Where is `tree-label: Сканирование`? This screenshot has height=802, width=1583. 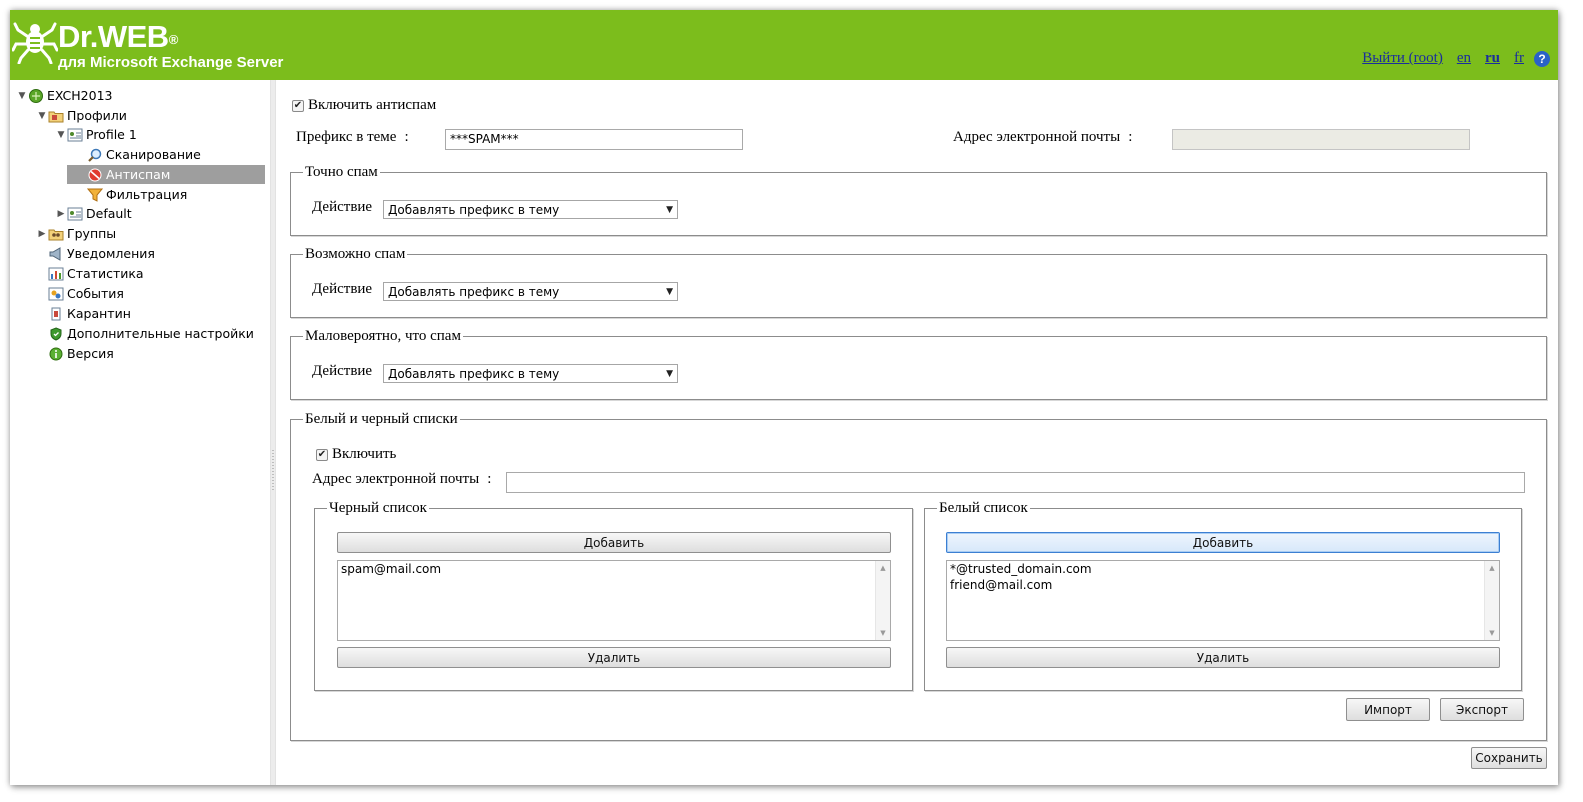
tree-label: Сканирование is located at coordinates (153, 154).